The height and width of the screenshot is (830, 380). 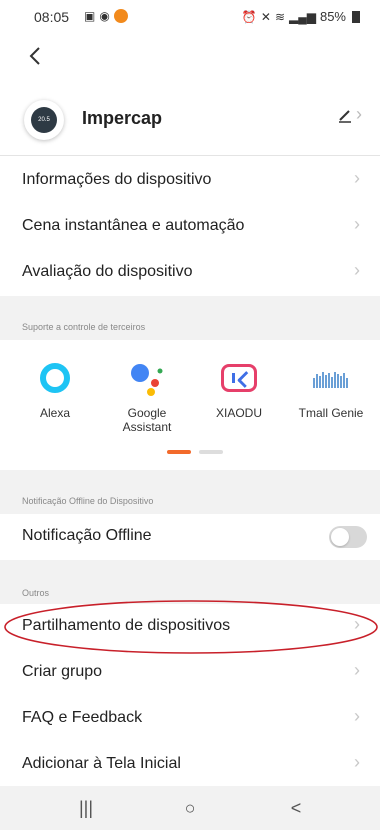 What do you see at coordinates (340, 537) in the screenshot?
I see `toggle-knob` at bounding box center [340, 537].